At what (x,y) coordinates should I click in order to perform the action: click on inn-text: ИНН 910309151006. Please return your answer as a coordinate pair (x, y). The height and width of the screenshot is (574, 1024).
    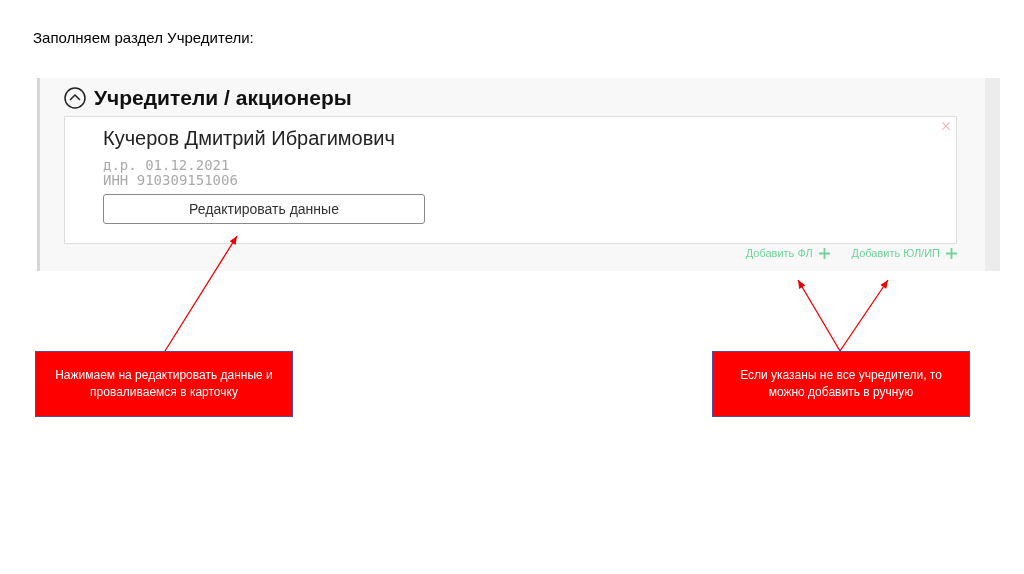
    Looking at the image, I should click on (170, 180).